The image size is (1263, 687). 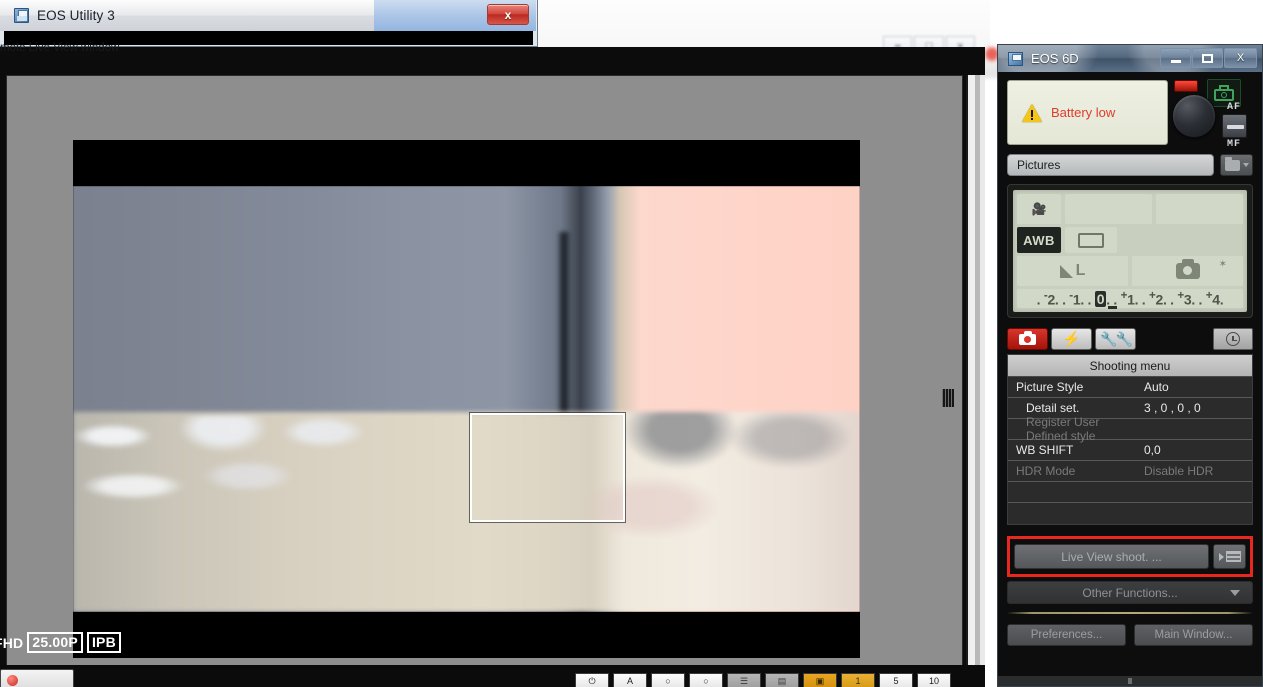 I want to click on shooting-menu-title: Shooting menu, so click(x=1130, y=366).